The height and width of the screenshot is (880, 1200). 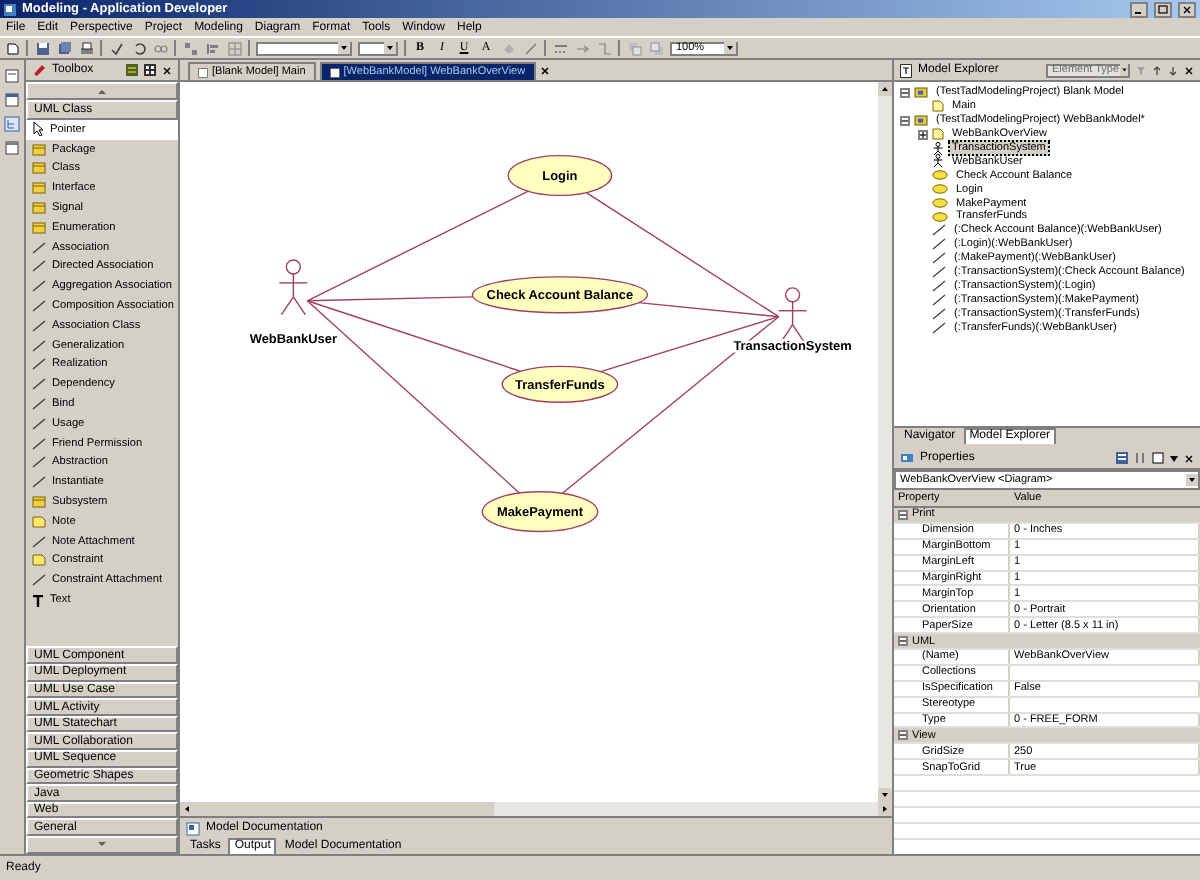 I want to click on vertical-scrollbar, so click(x=885, y=442).